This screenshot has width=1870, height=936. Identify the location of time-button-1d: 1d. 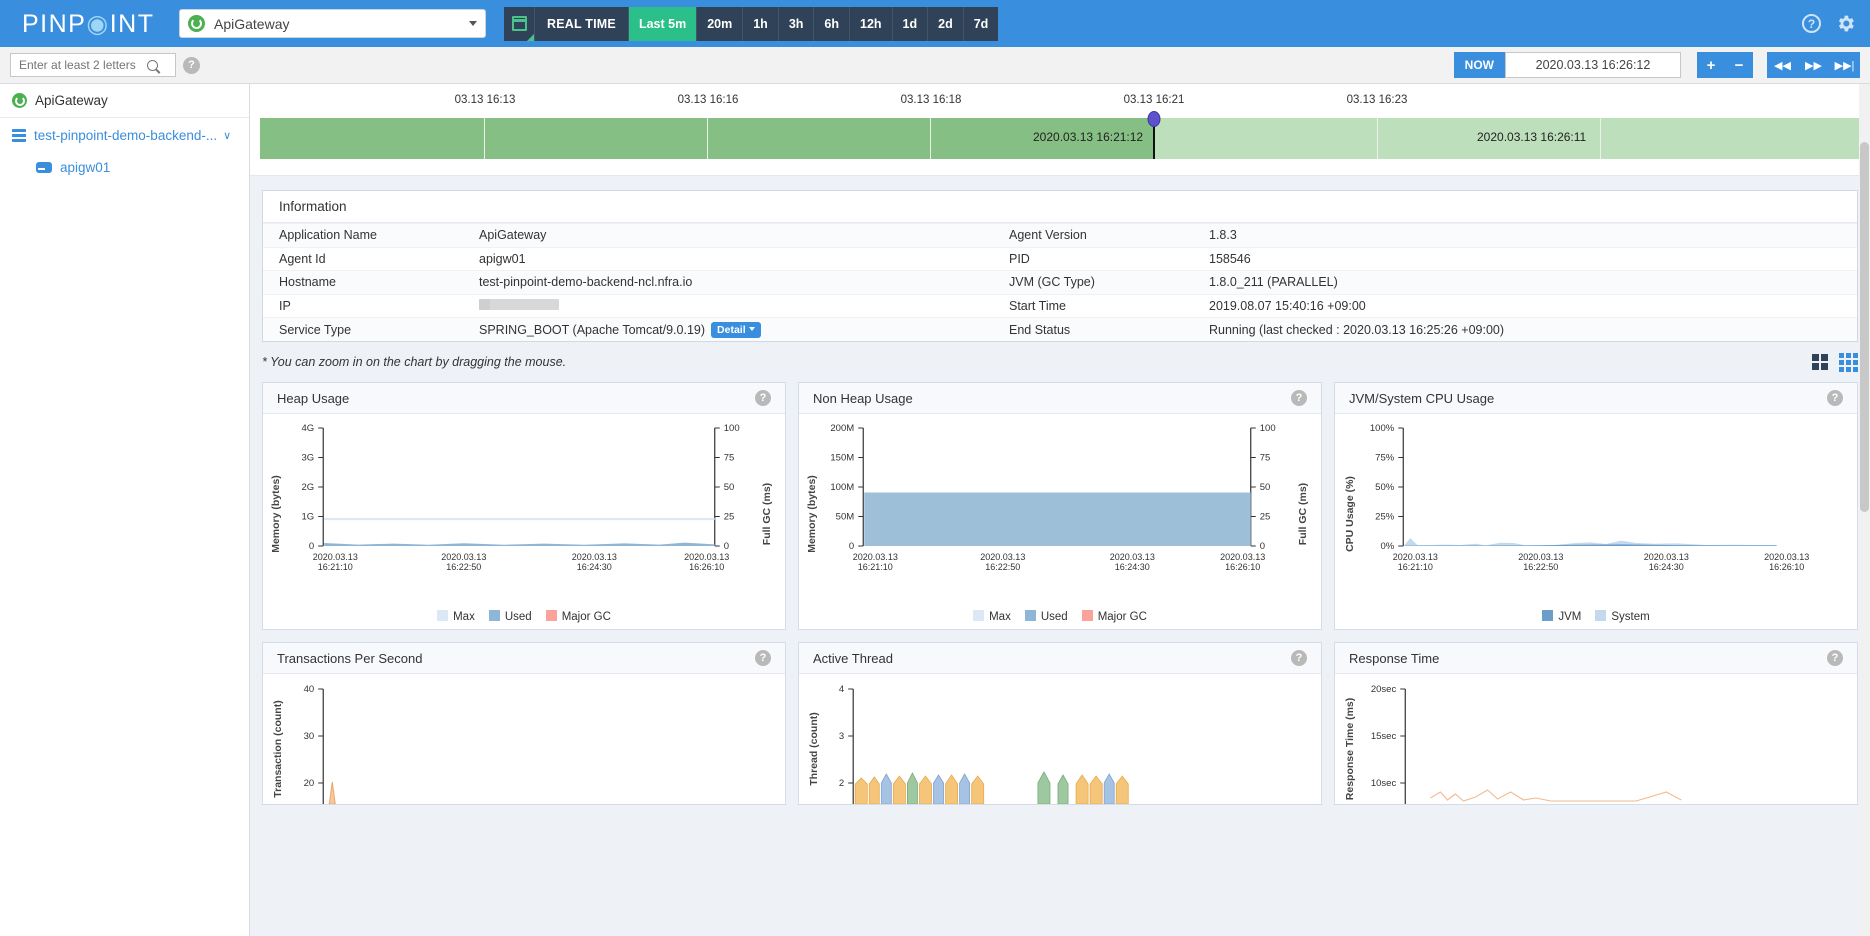
(909, 23).